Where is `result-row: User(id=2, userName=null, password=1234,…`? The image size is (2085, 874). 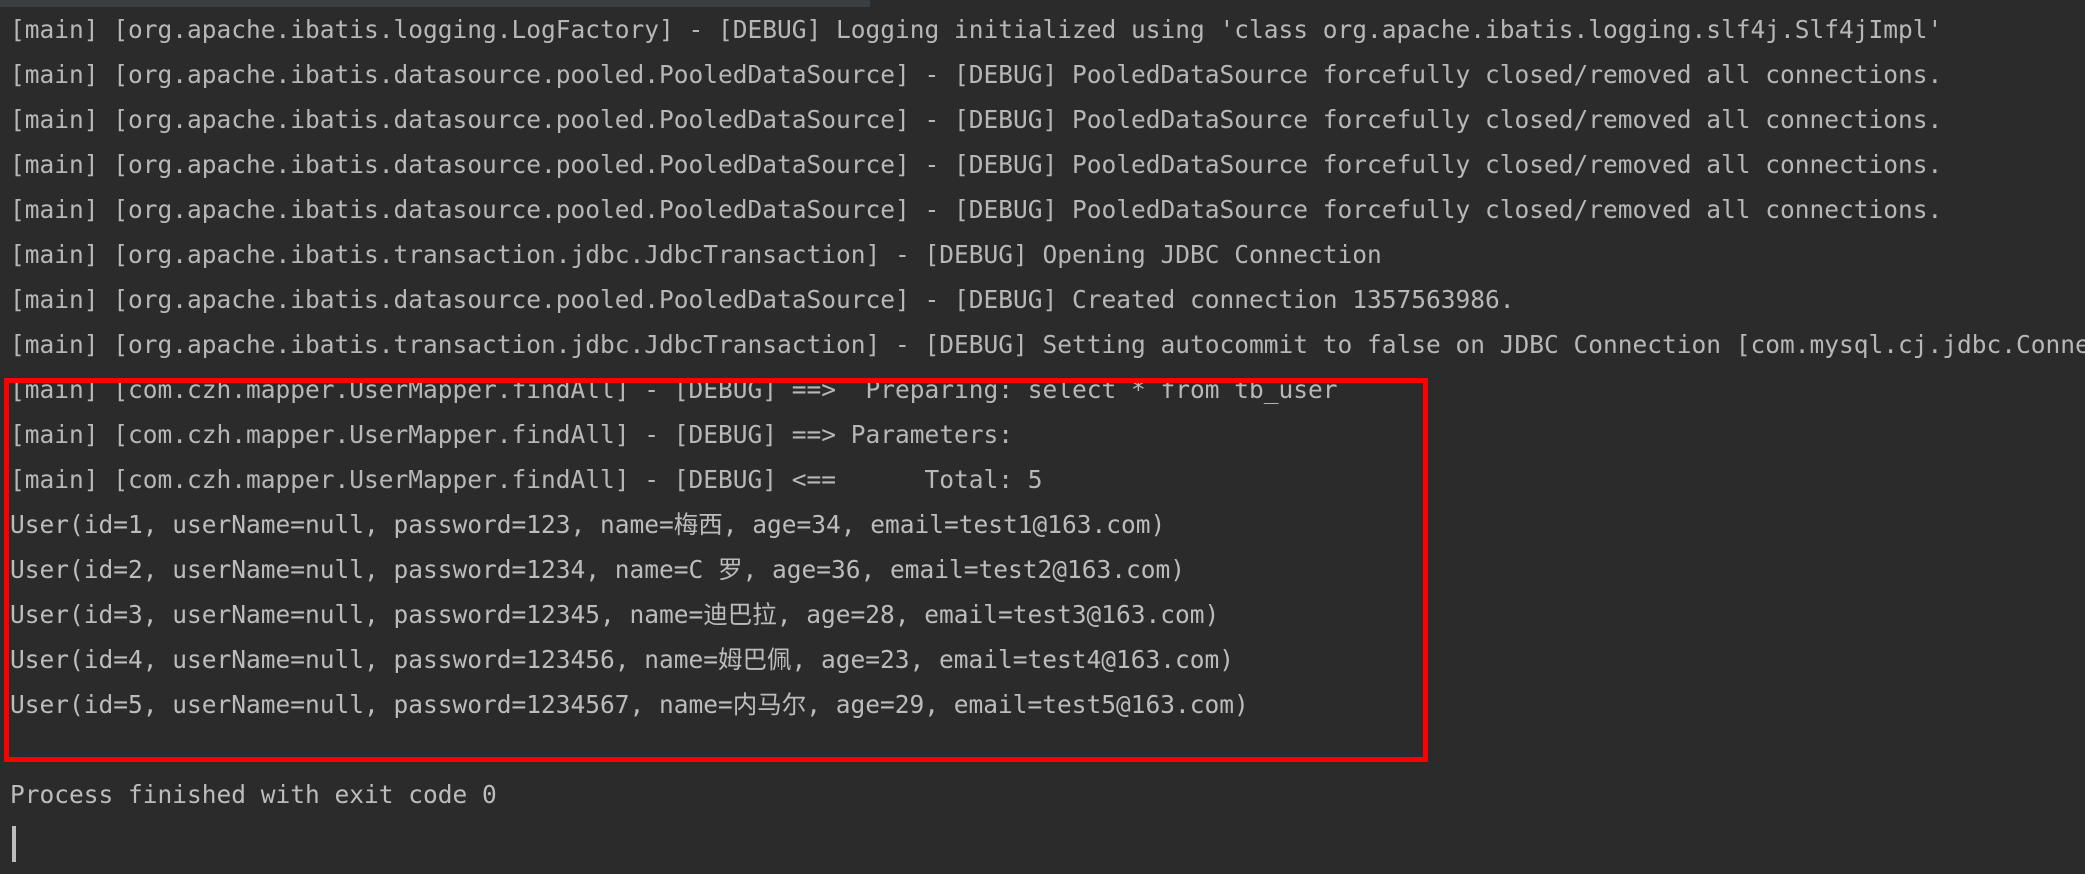 result-row: User(id=2, userName=null, password=1234,… is located at coordinates (598, 569).